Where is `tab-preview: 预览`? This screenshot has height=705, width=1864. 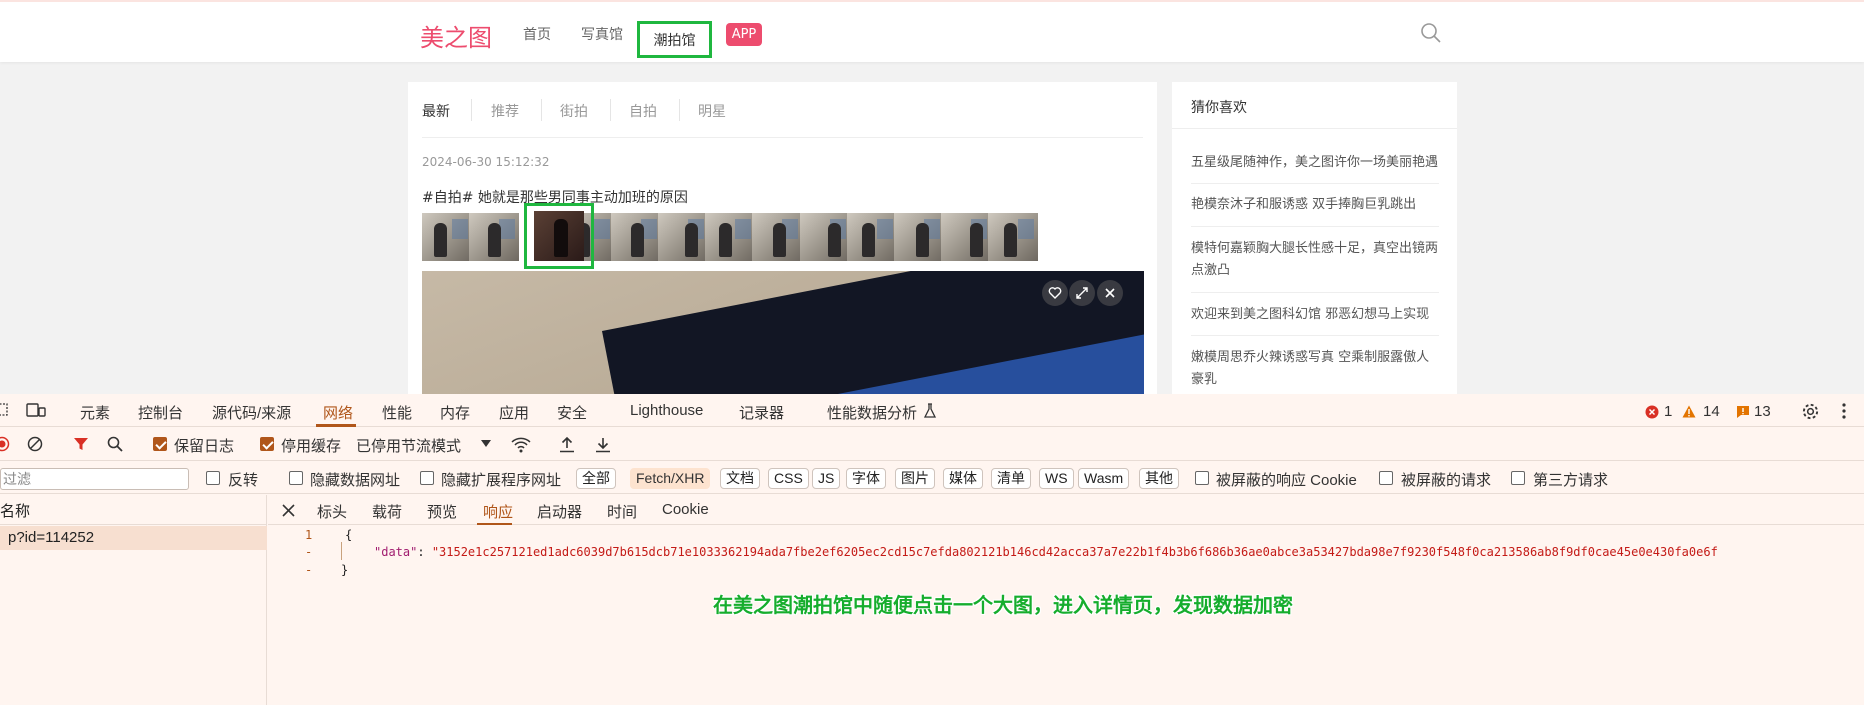
tab-preview: 预览 is located at coordinates (442, 511).